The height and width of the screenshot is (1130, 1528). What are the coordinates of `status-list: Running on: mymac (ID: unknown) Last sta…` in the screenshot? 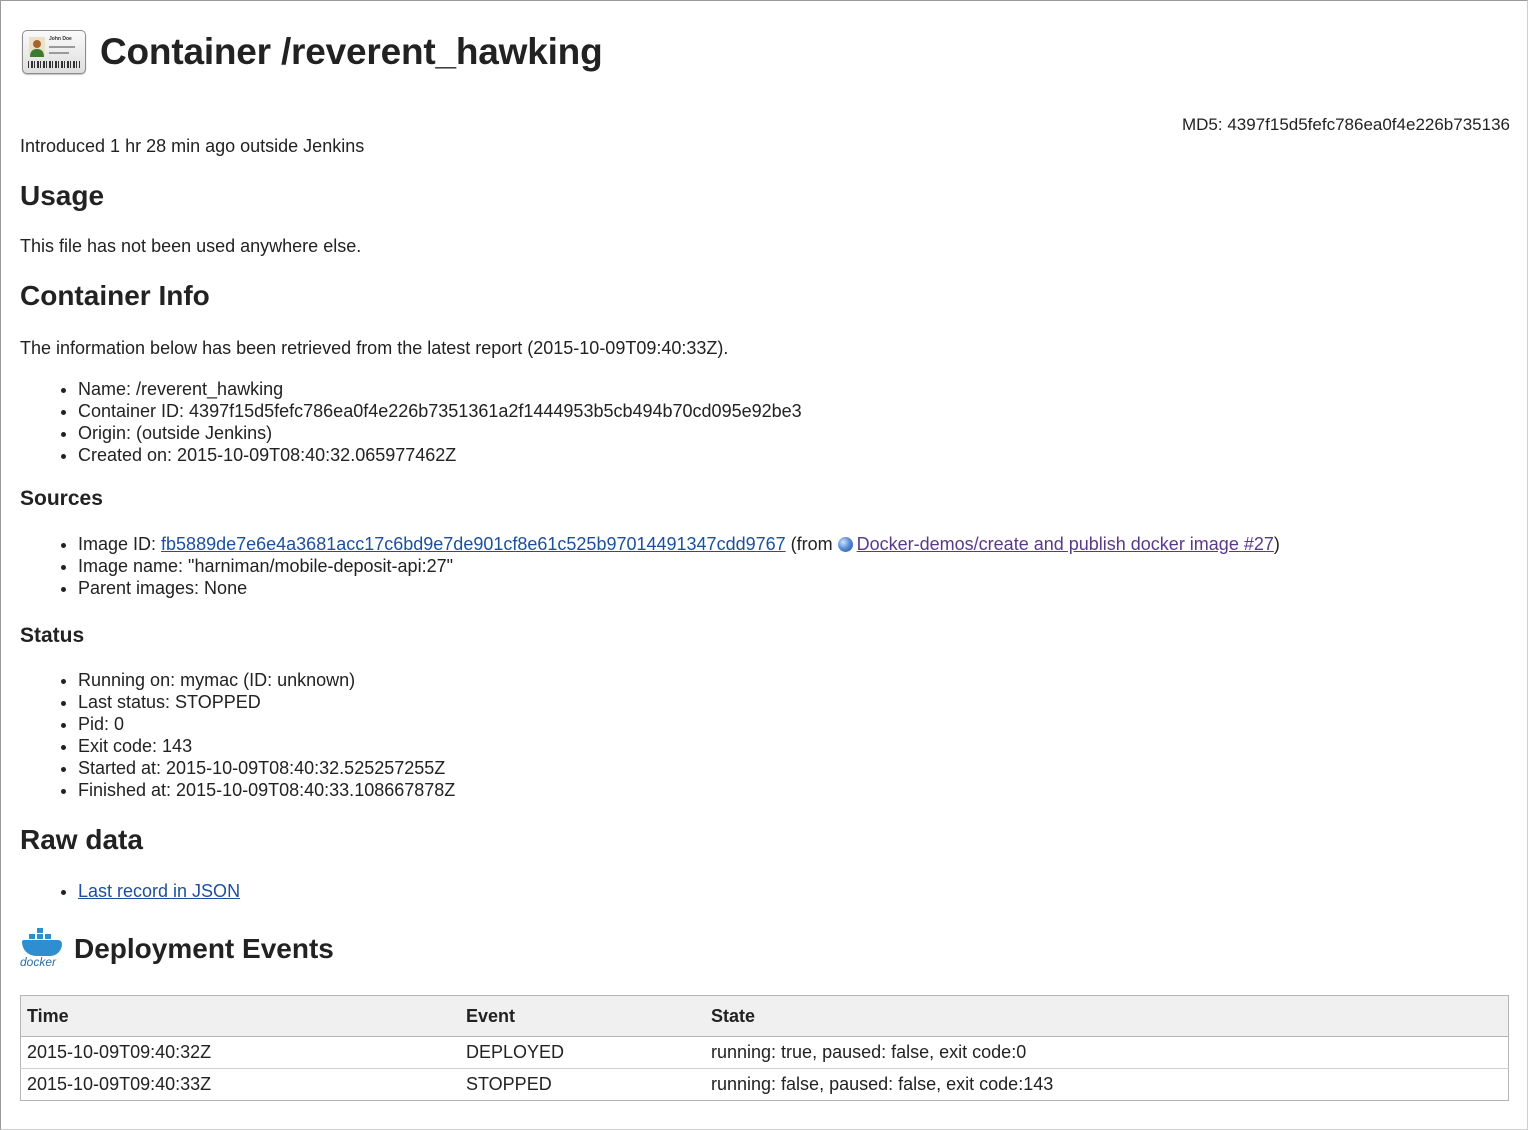 It's located at (255, 735).